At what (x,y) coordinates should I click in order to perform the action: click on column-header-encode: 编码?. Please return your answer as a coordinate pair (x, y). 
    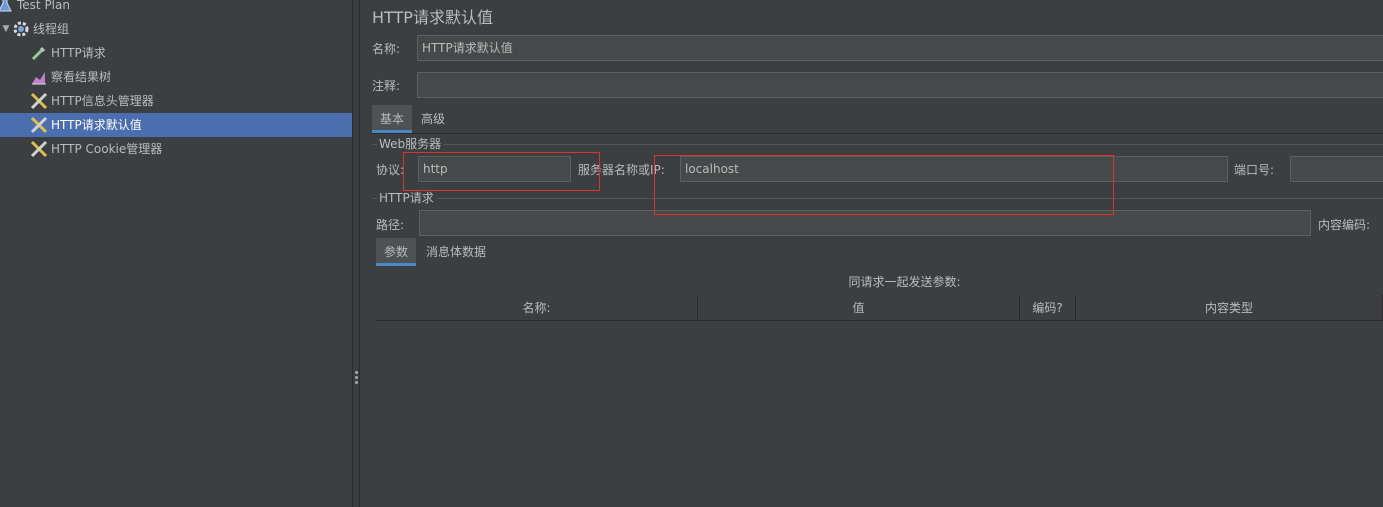
    Looking at the image, I should click on (1048, 308).